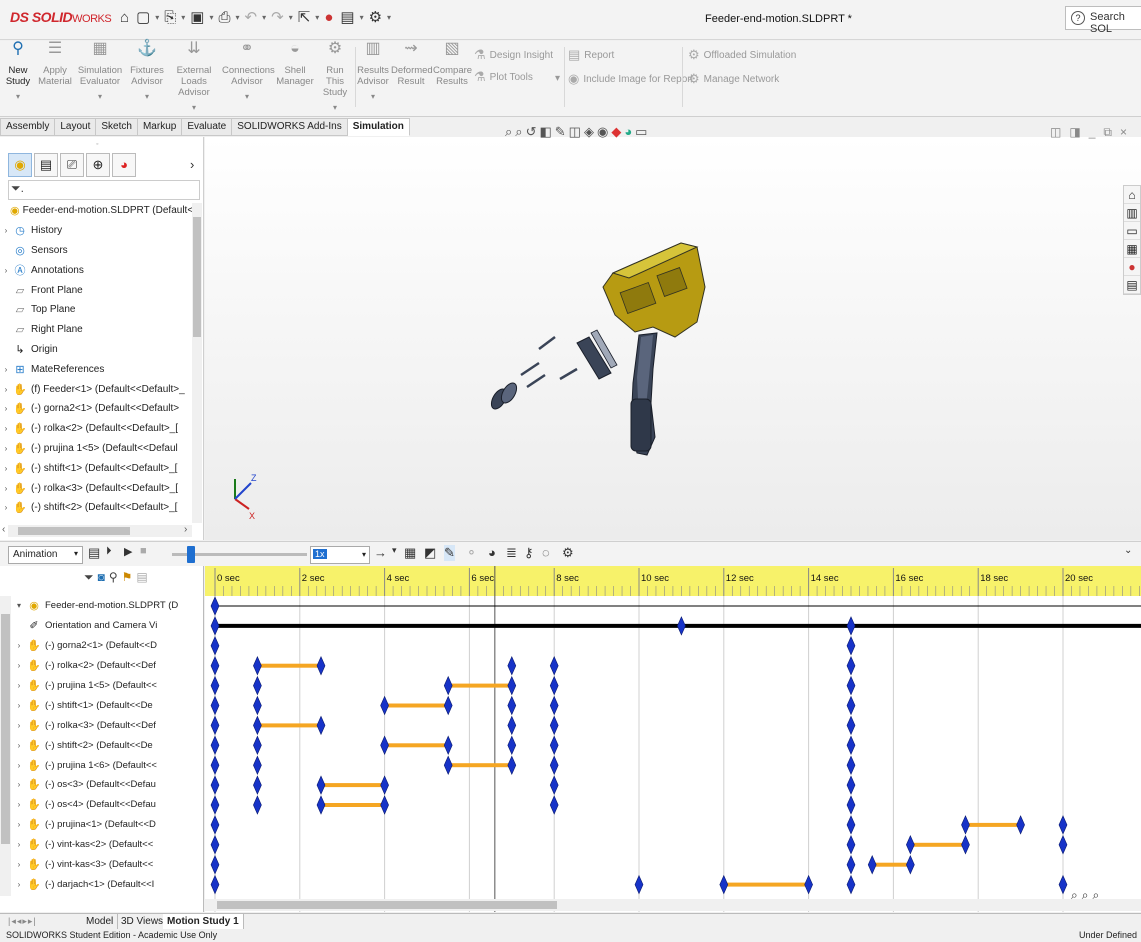 The image size is (1141, 942). Describe the element at coordinates (513, 55) in the screenshot. I see `design-insight-button: ⚗ Design Insight` at that location.